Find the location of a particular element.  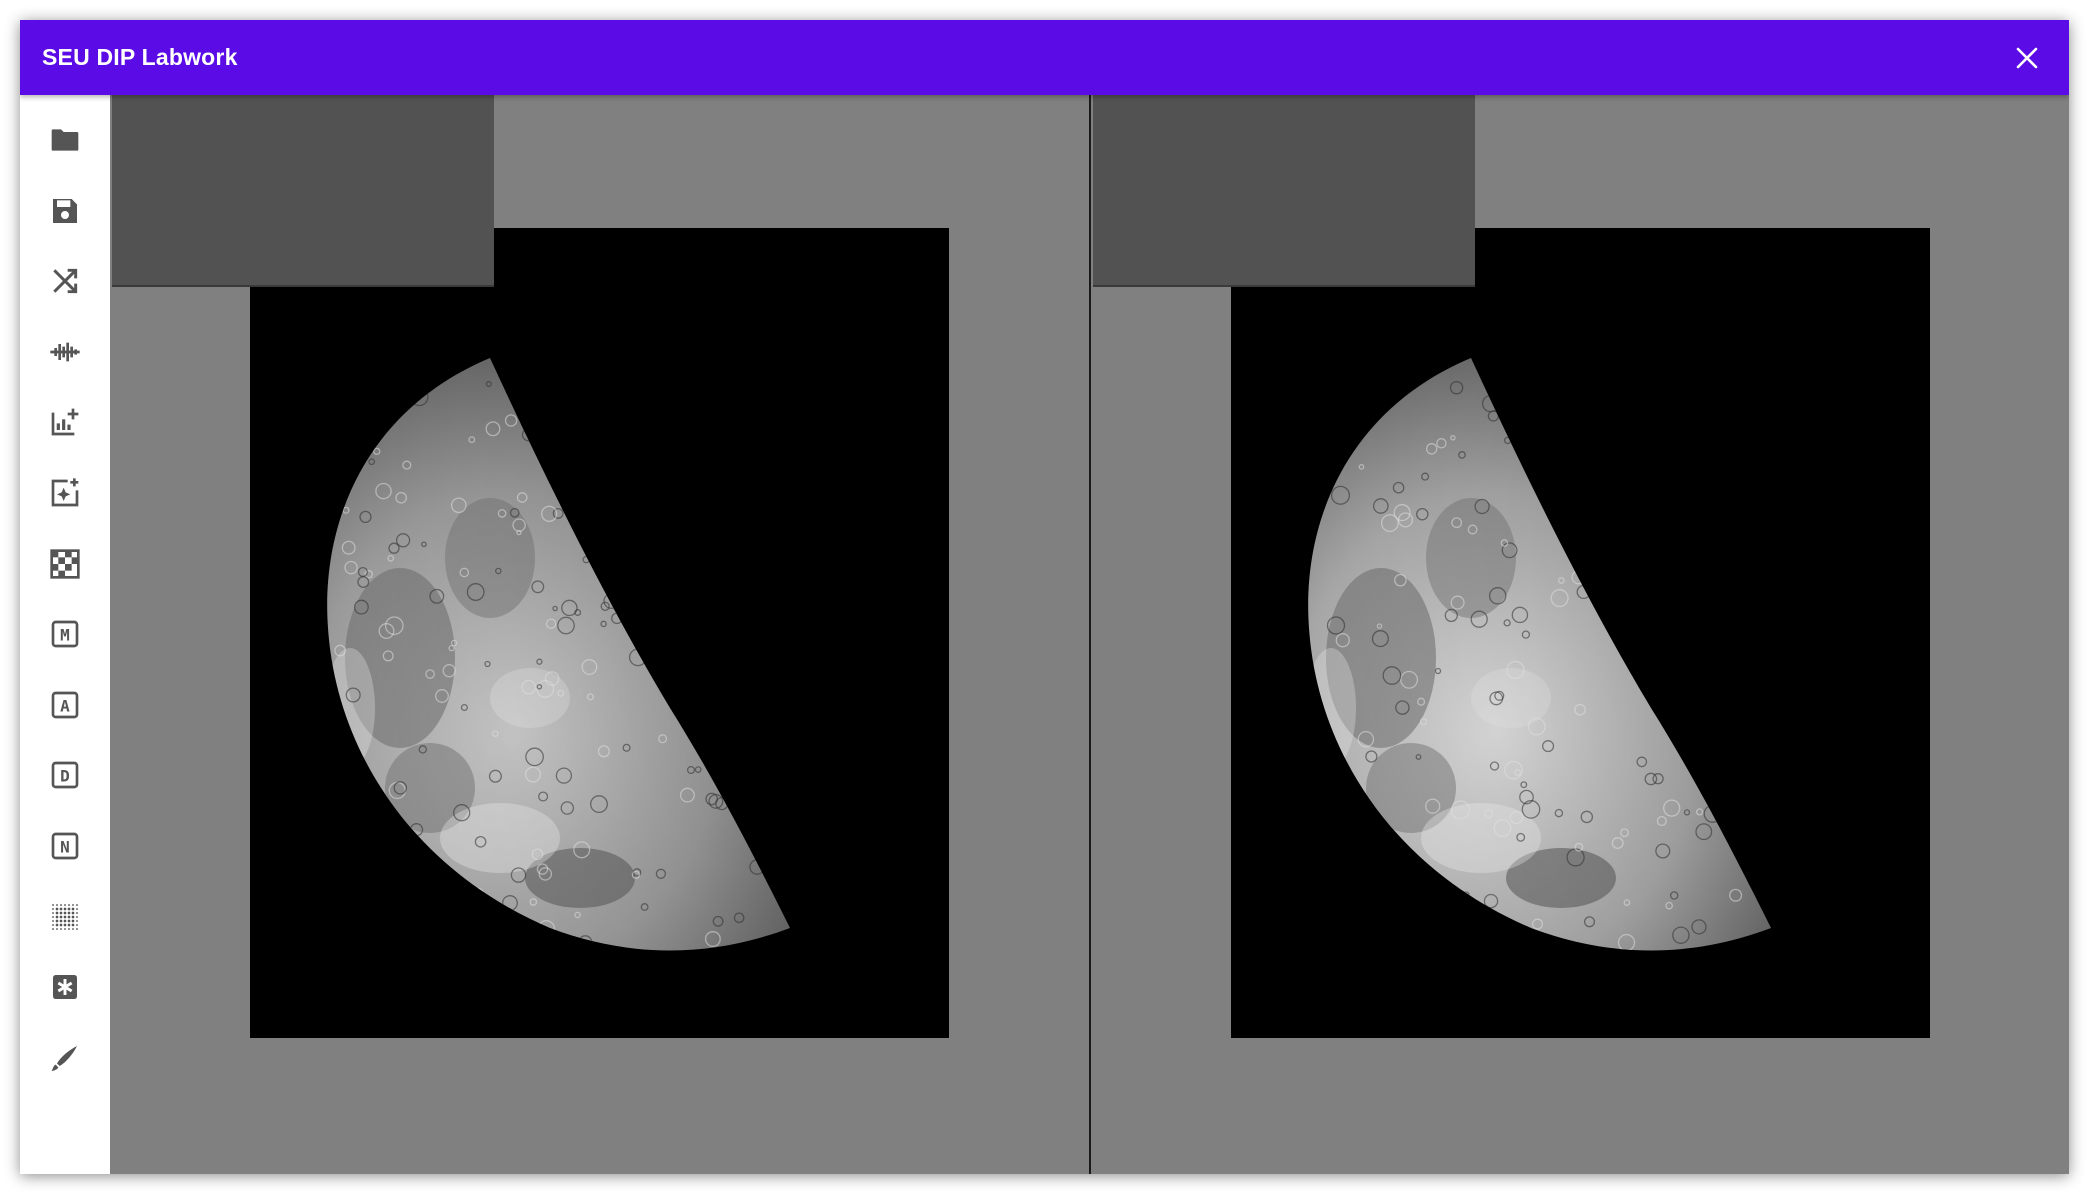

enhance-button is located at coordinates (65, 493).